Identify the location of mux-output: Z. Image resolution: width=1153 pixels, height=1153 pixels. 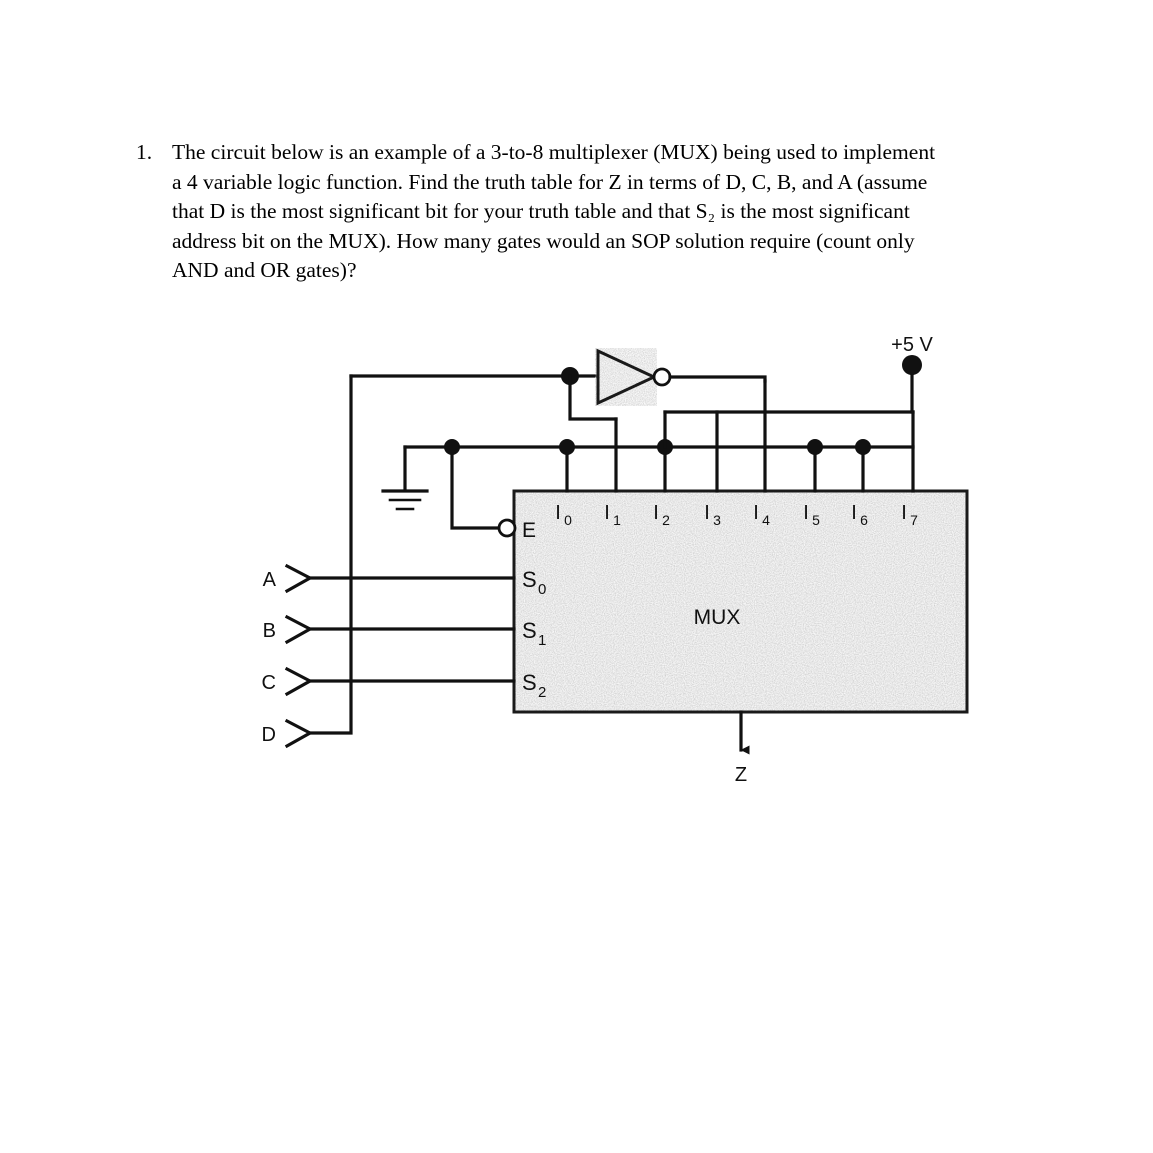
(742, 748).